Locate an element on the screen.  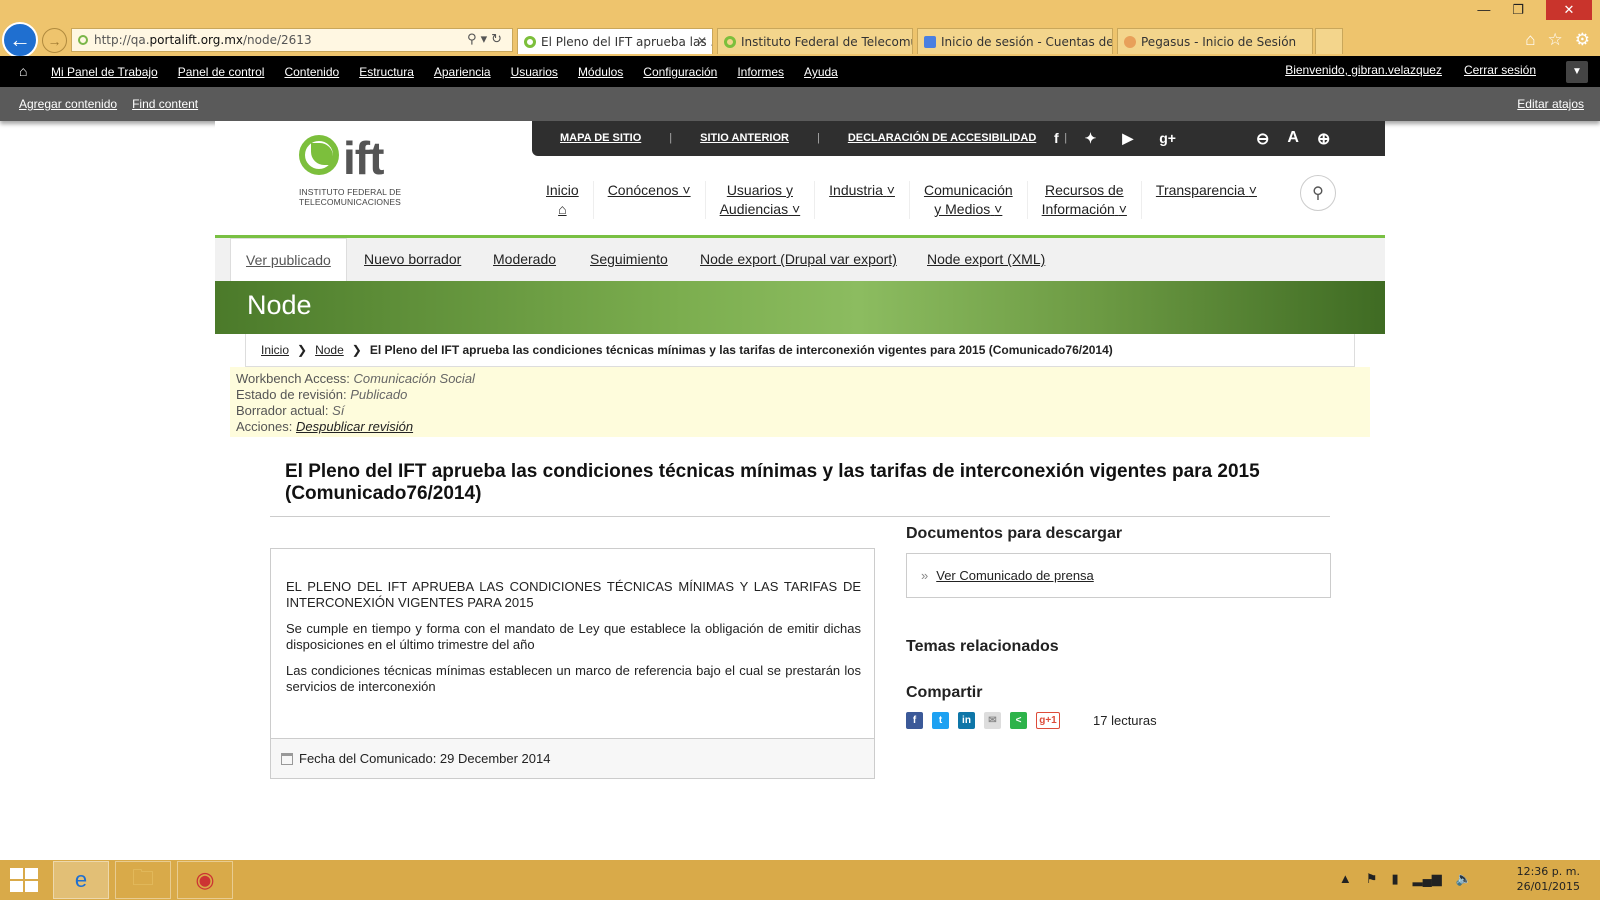
admin-menu-informes: Informes is located at coordinates (760, 72).